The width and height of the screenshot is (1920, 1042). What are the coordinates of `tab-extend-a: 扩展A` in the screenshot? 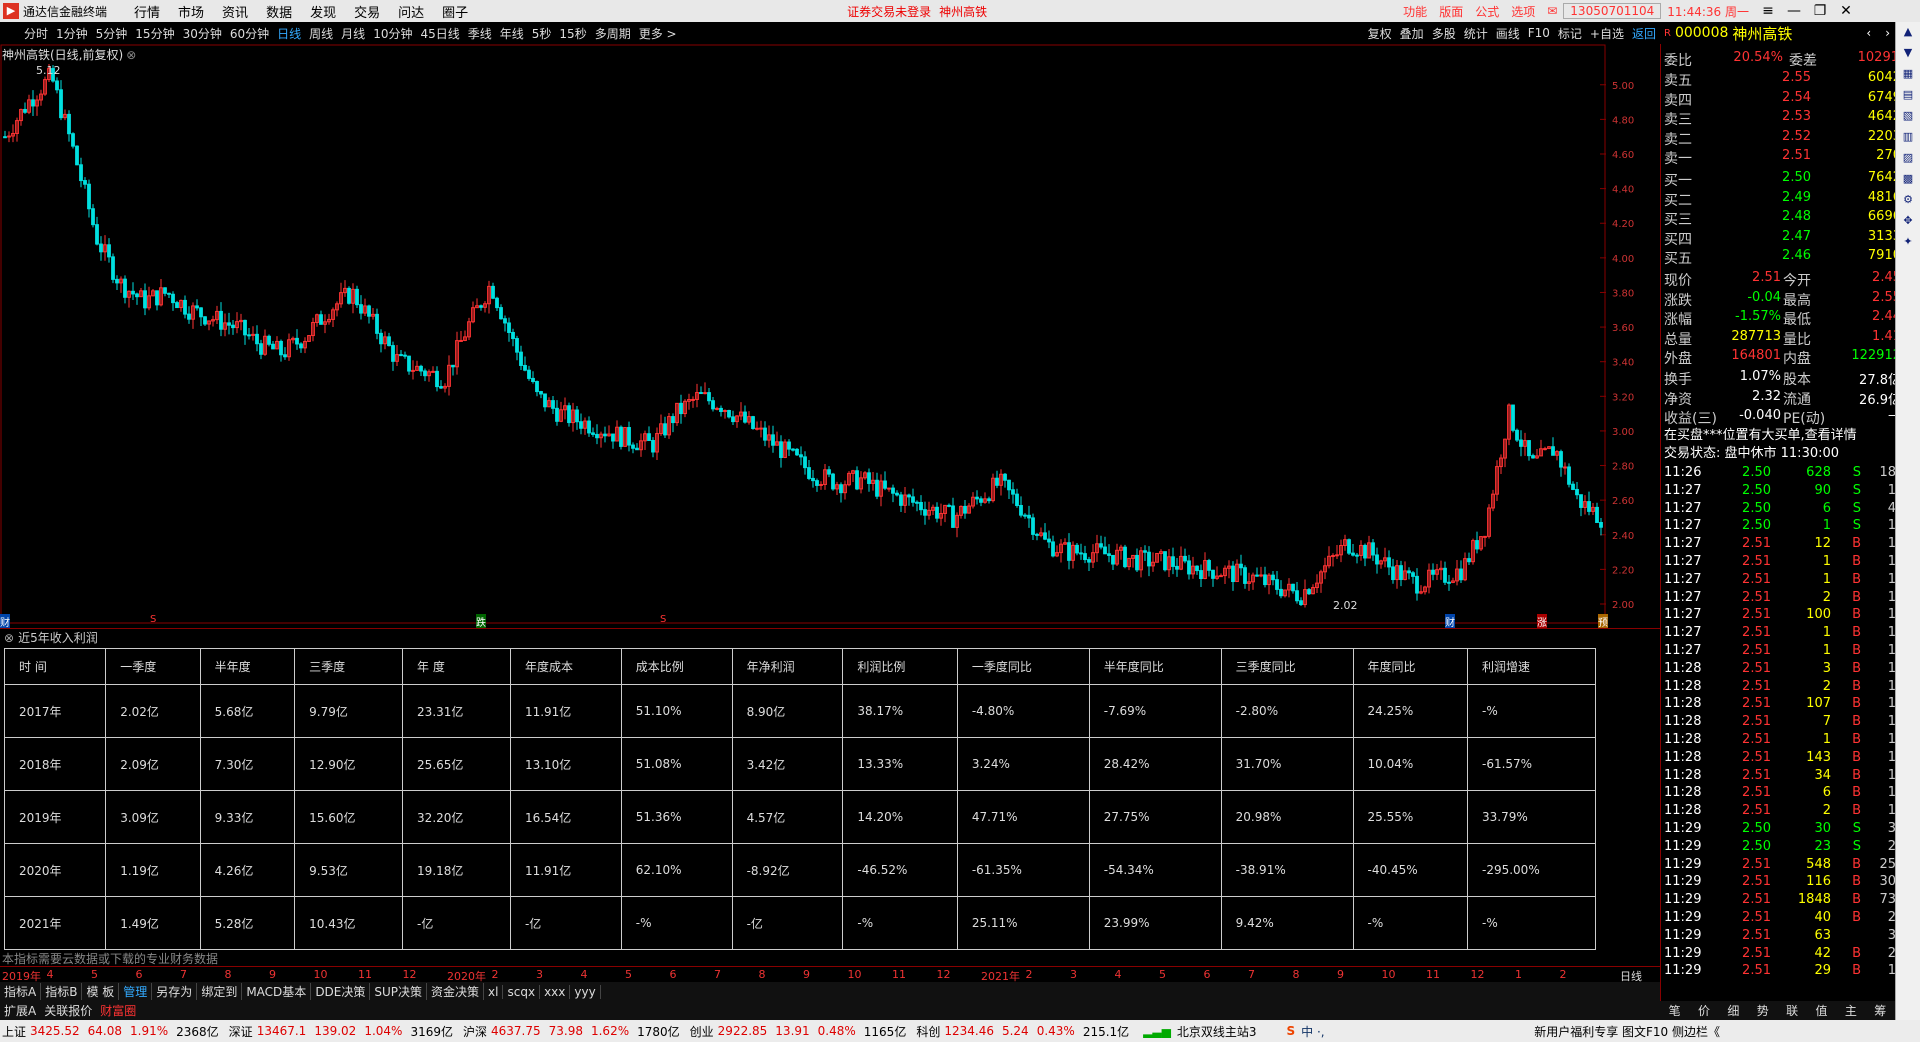 It's located at (20, 1010).